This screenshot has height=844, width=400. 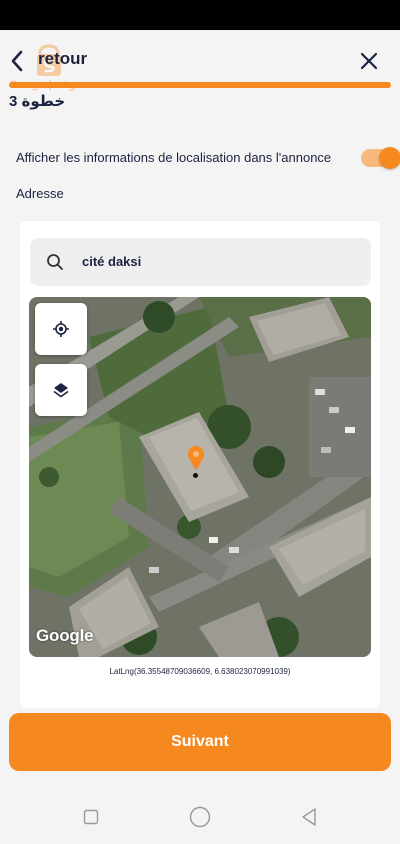 What do you see at coordinates (389, 158) in the screenshot?
I see `toggle-knob` at bounding box center [389, 158].